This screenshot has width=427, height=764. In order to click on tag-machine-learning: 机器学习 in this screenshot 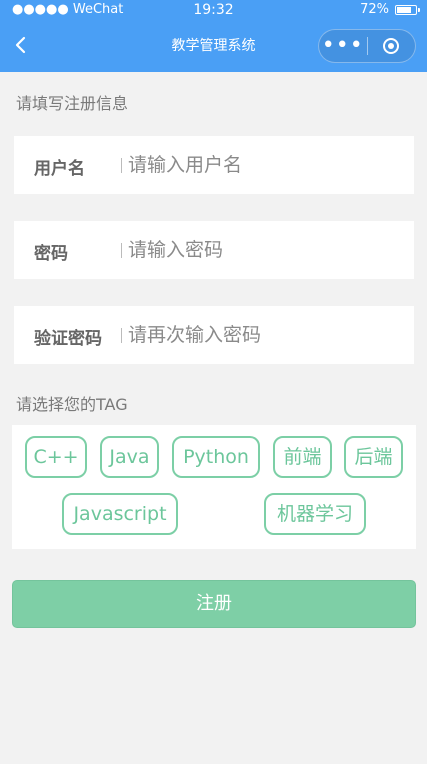, I will do `click(315, 514)`.